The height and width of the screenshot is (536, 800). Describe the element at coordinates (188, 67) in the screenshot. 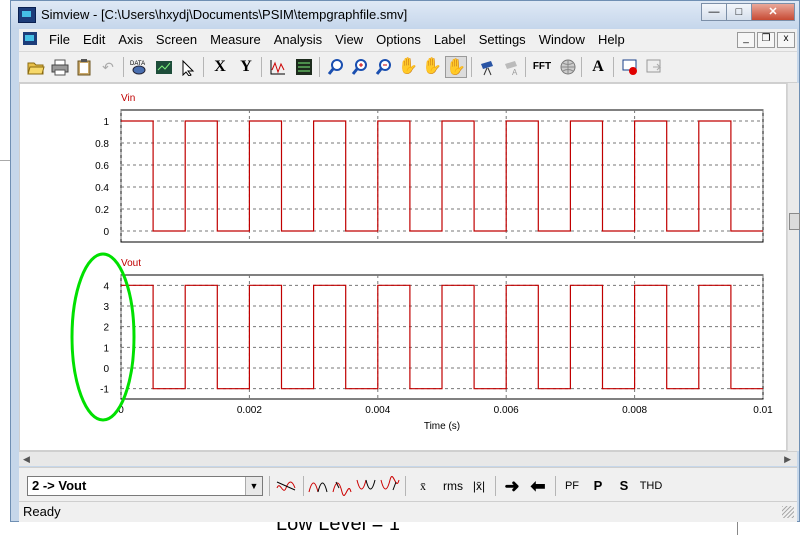

I see `pointer-icon` at that location.